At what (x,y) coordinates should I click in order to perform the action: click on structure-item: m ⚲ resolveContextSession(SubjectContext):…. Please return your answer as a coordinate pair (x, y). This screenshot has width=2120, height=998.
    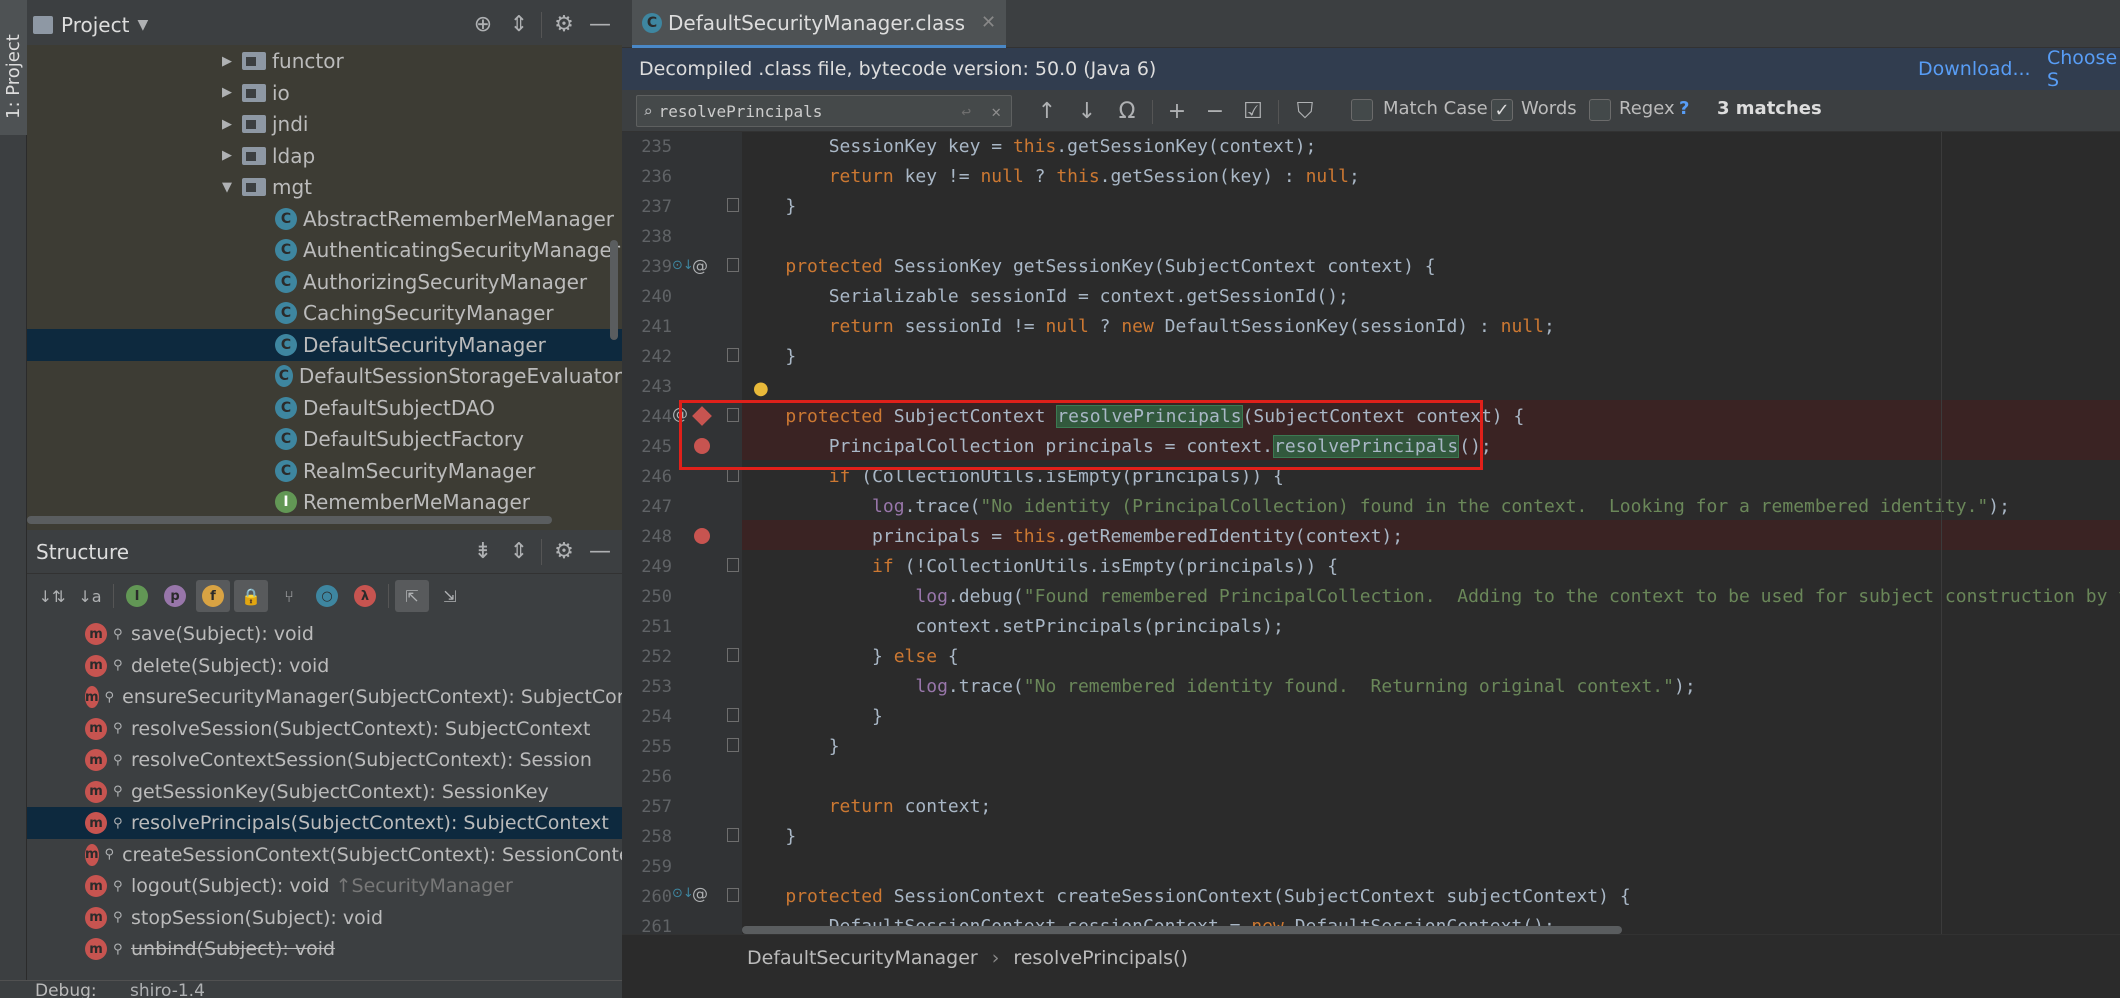
    Looking at the image, I should click on (324, 760).